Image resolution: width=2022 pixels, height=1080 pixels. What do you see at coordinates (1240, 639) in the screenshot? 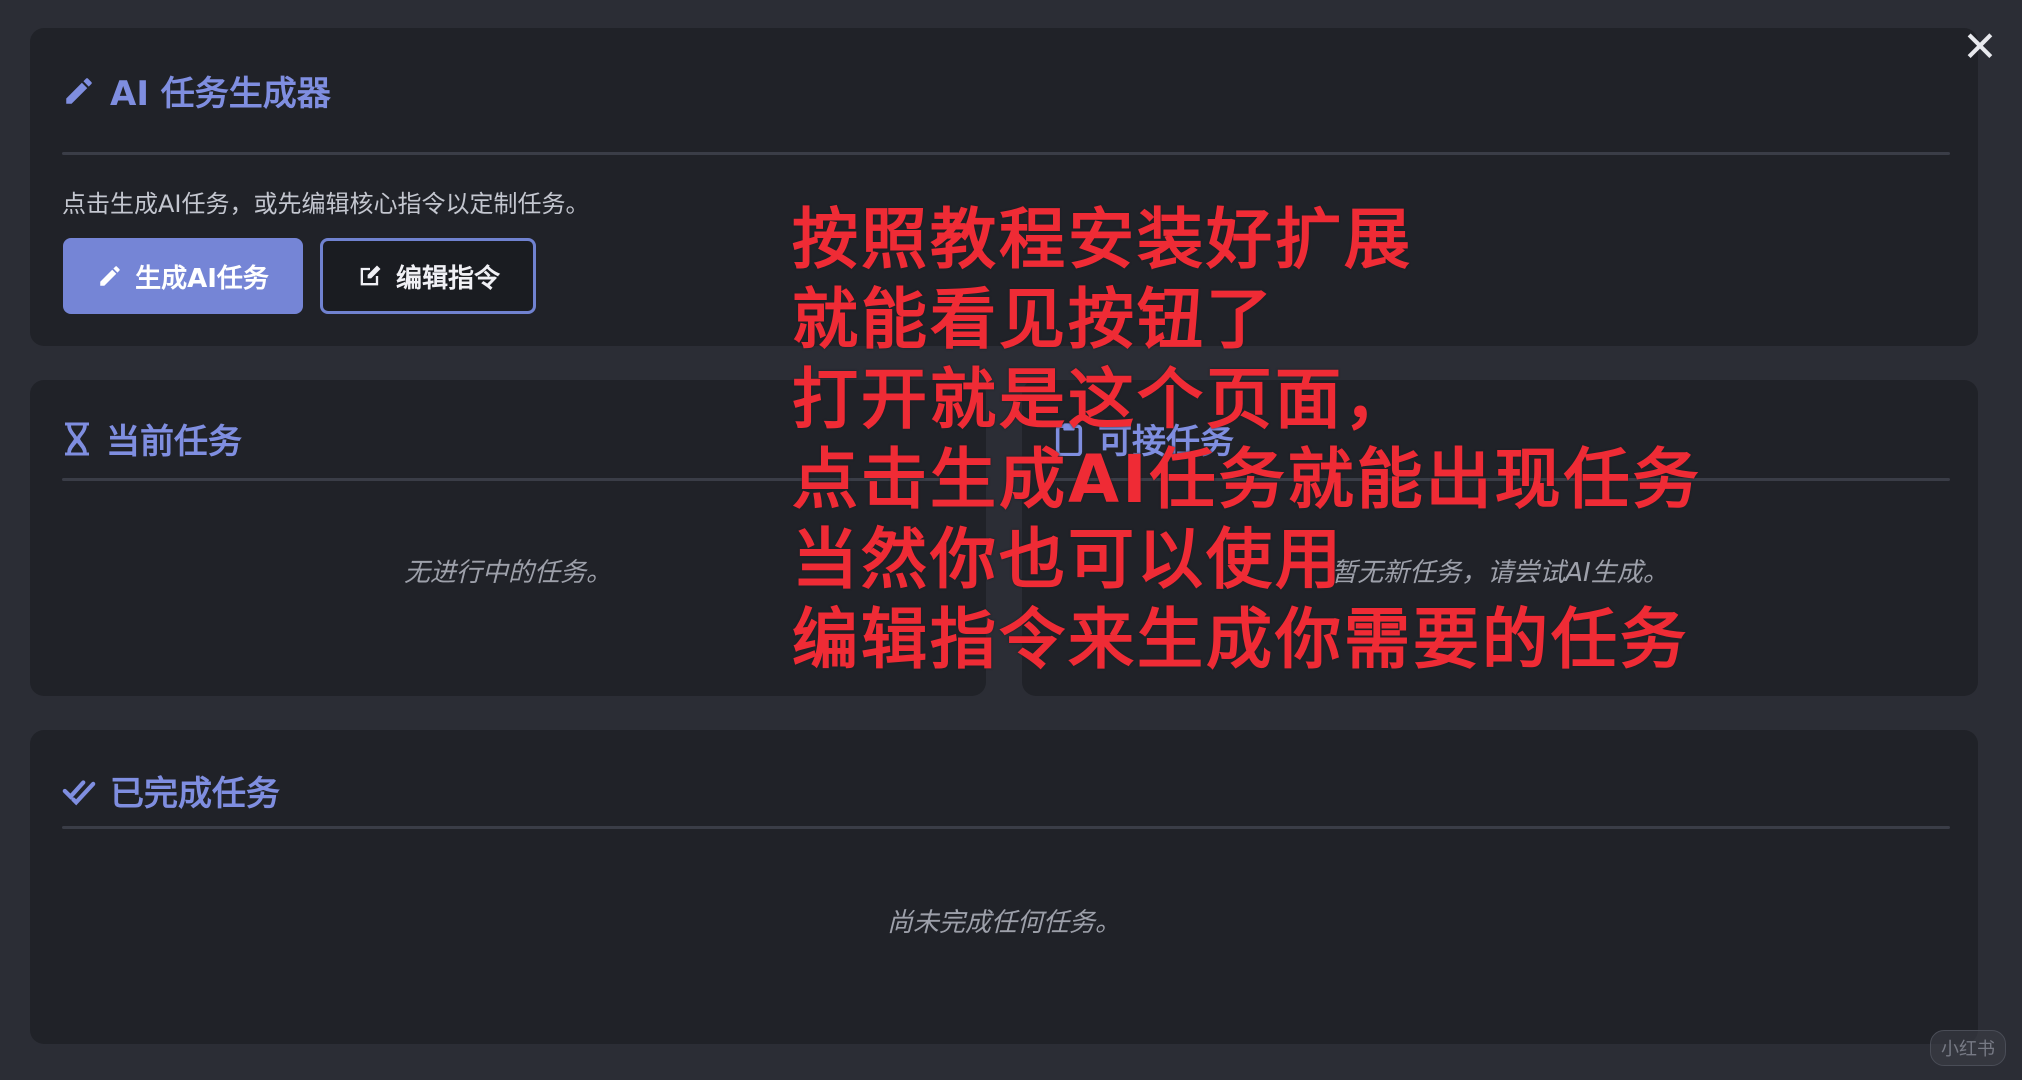
I see `annotation-line: 编辑指令来生成你需要的任务` at bounding box center [1240, 639].